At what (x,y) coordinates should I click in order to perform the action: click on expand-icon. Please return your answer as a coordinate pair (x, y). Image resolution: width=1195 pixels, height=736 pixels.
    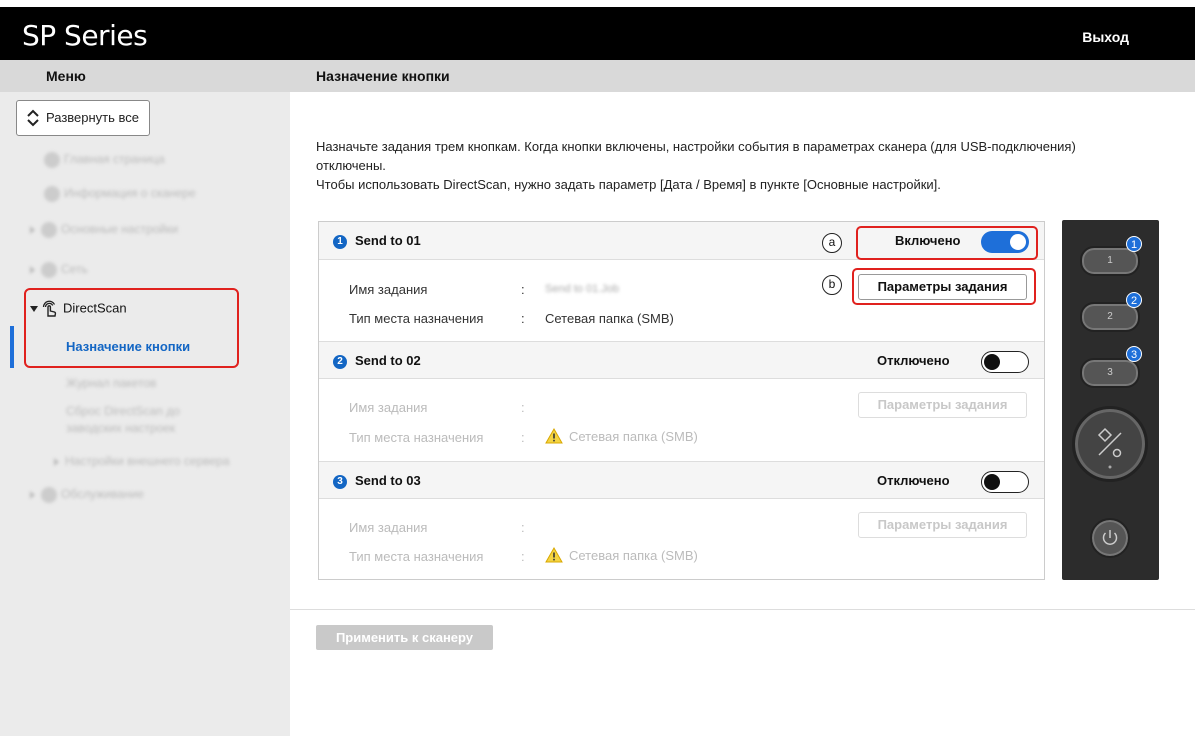
    Looking at the image, I should click on (33, 118).